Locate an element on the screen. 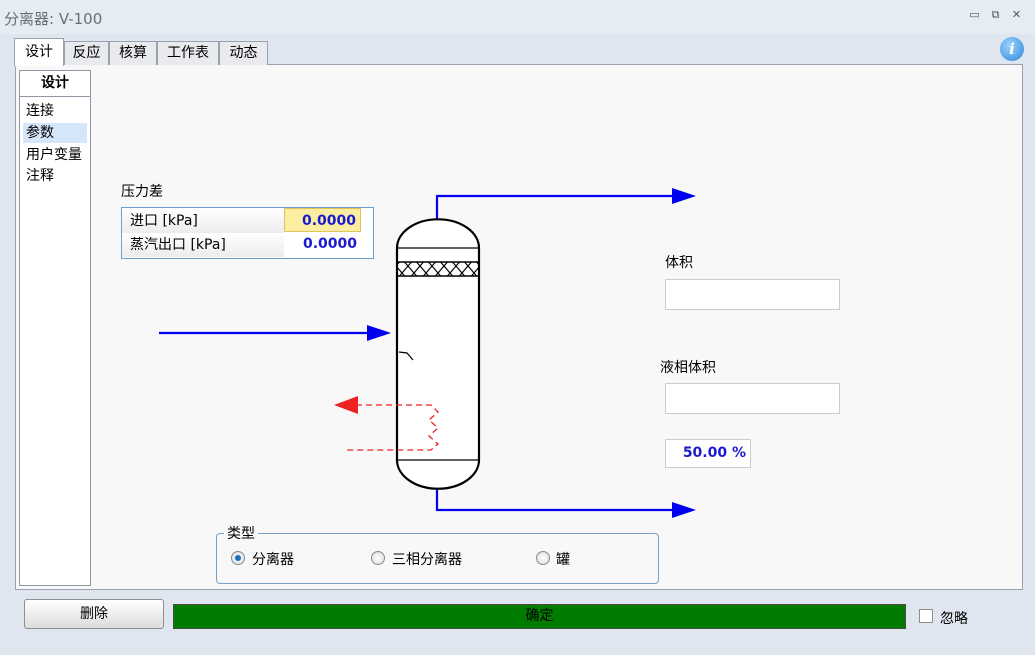 The image size is (1035, 655). volume-input is located at coordinates (752, 294).